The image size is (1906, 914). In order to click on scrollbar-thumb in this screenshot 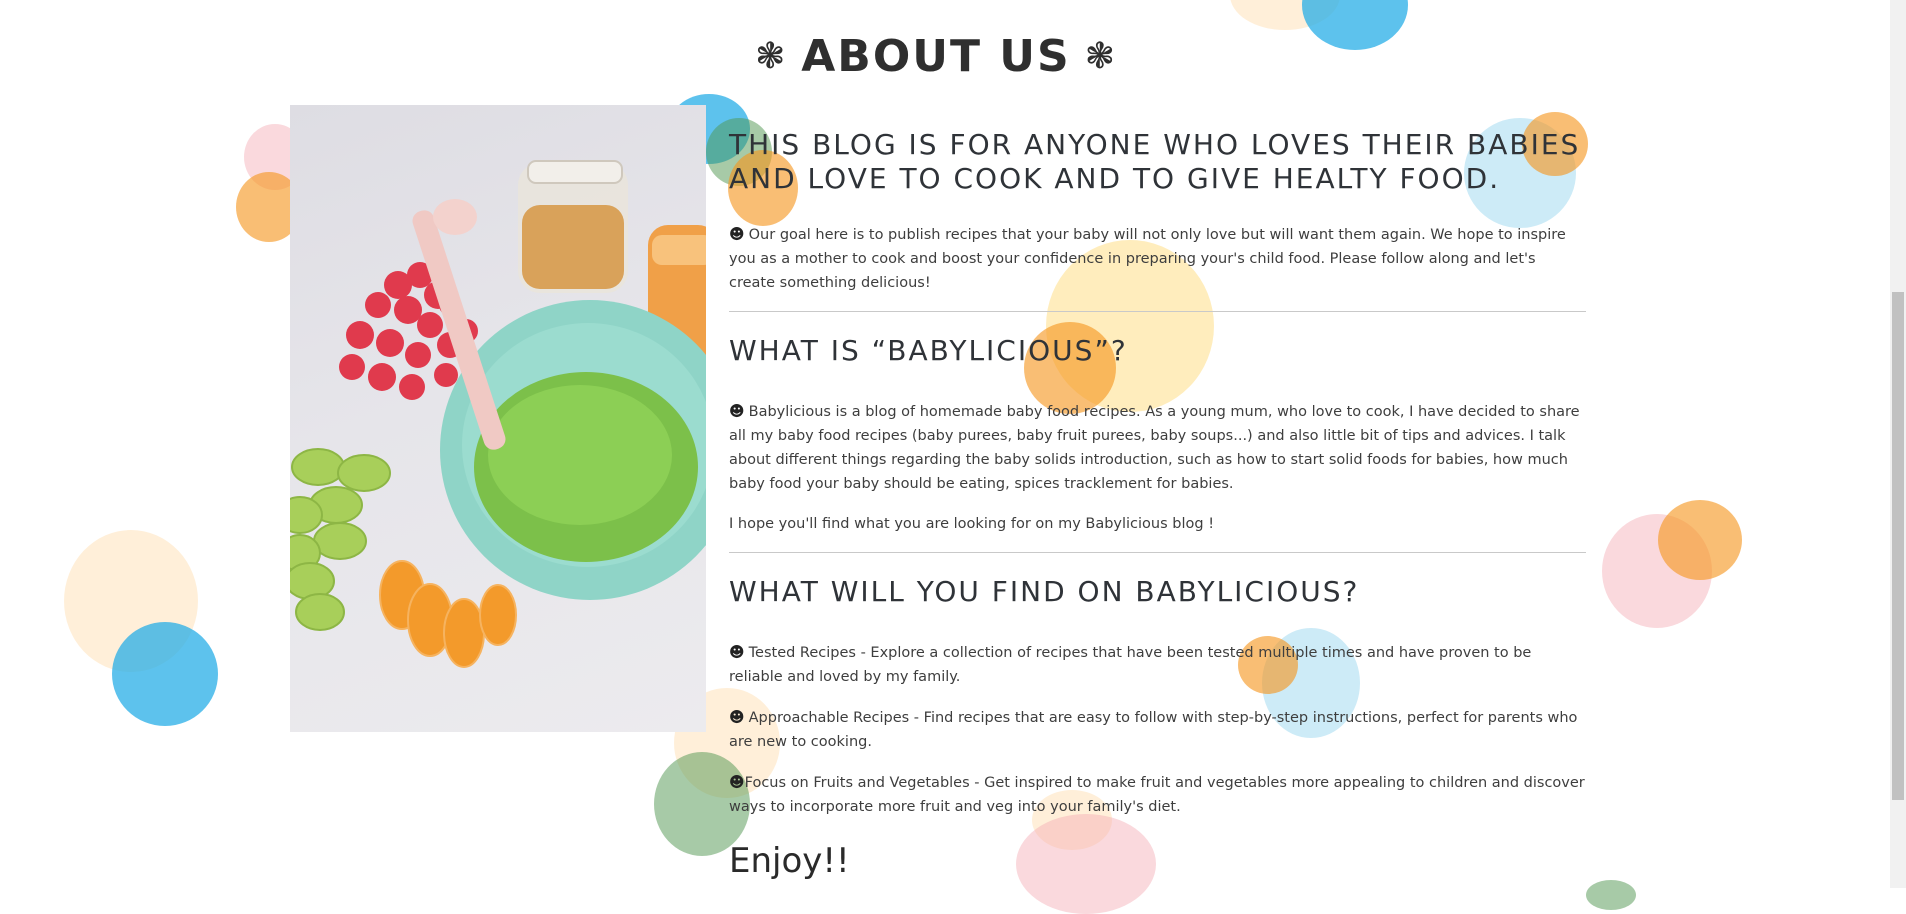, I will do `click(1898, 546)`.